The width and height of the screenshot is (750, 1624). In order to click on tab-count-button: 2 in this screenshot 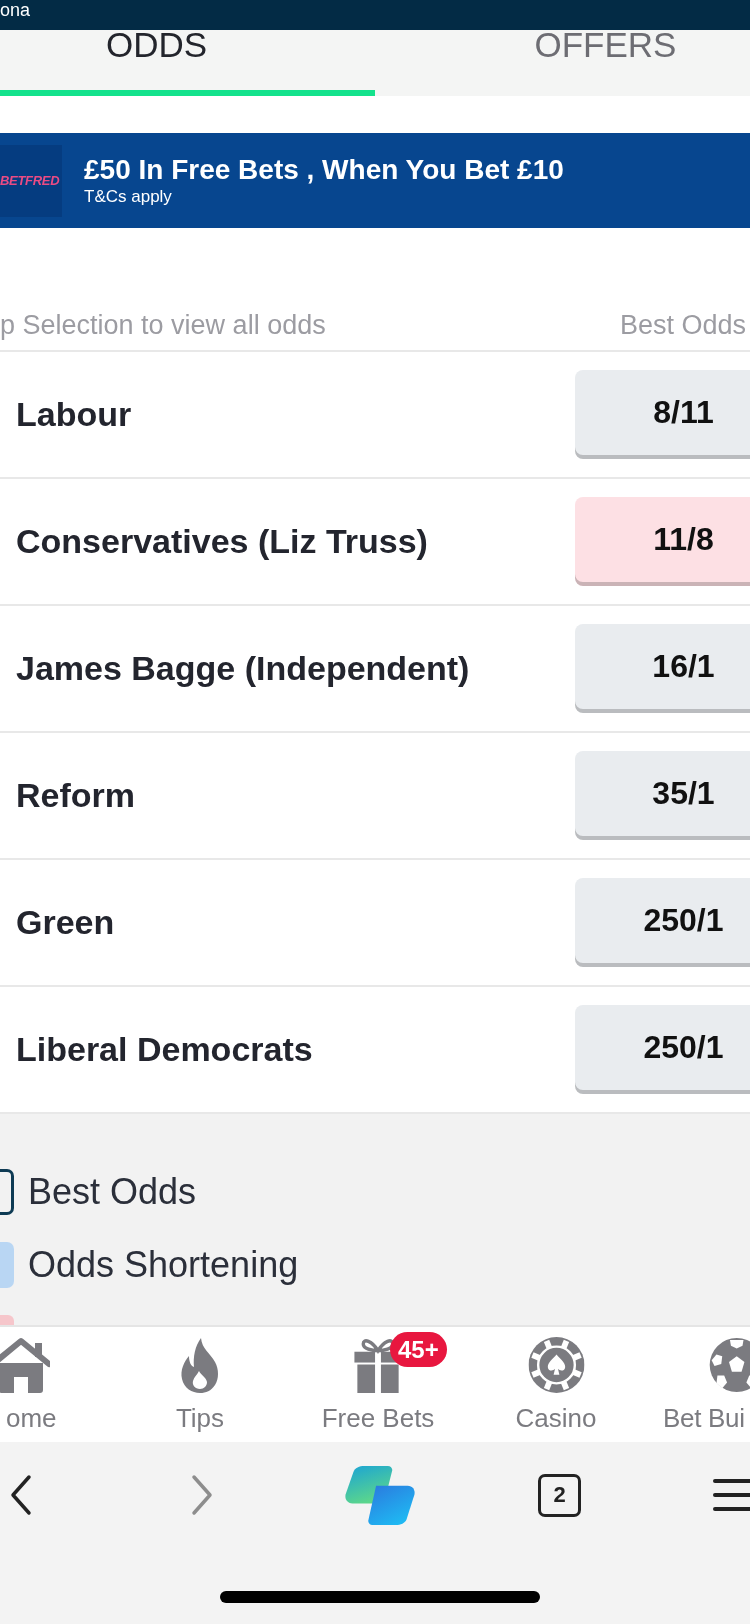, I will do `click(559, 1495)`.